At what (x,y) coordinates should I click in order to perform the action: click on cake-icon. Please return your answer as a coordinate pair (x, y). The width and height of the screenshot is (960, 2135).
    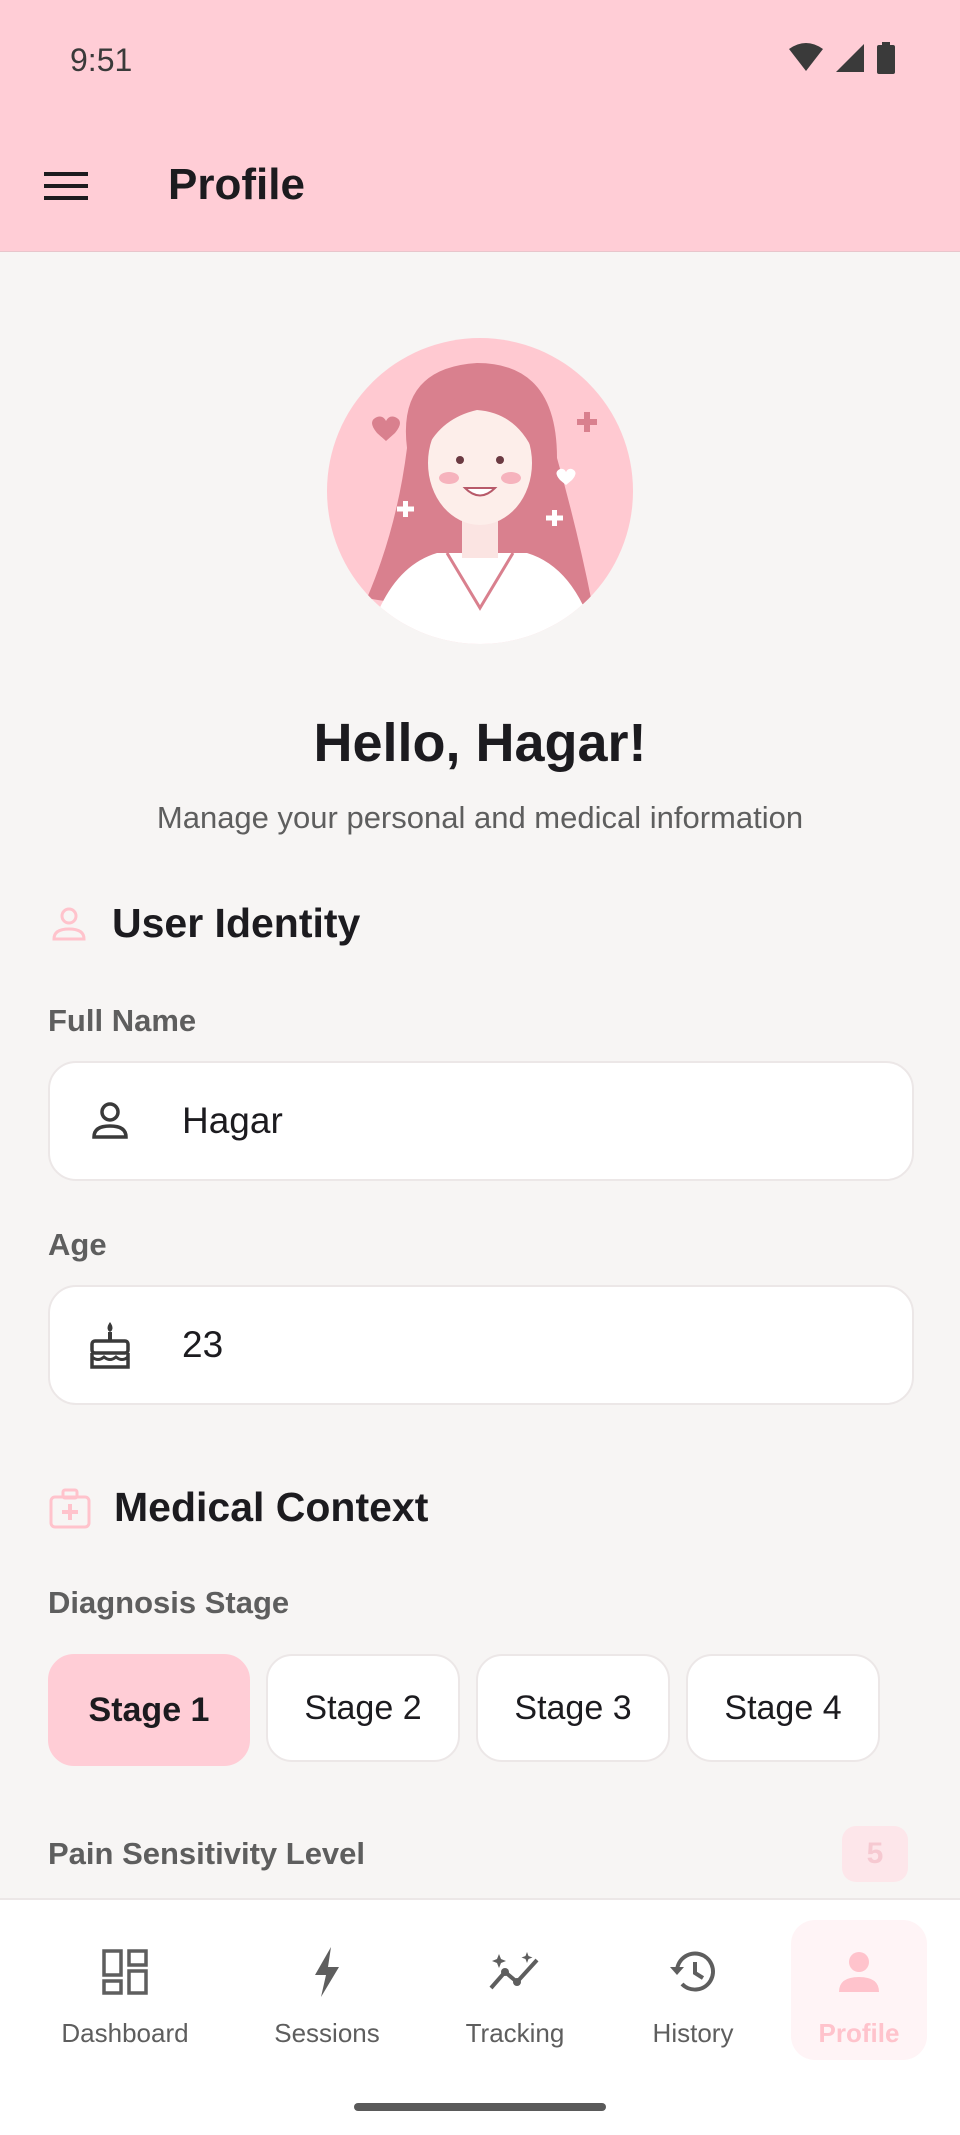
    Looking at the image, I should click on (110, 1345).